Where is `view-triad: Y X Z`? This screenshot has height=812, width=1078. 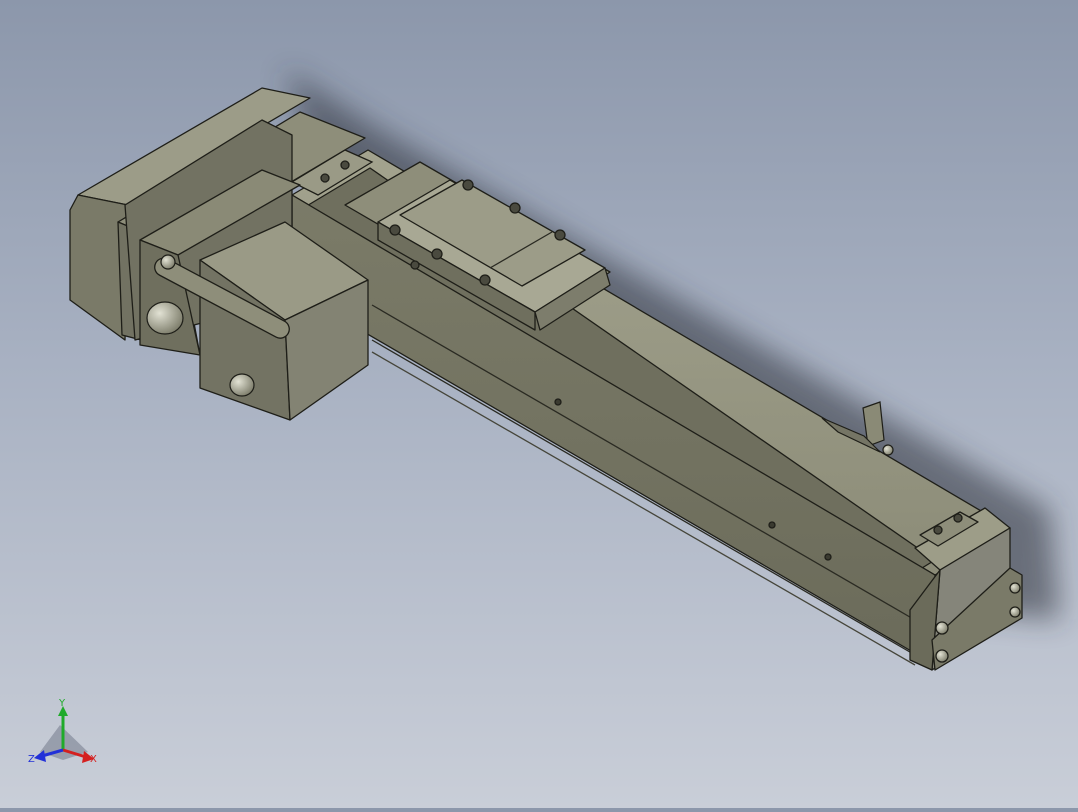
view-triad: Y X Z is located at coordinates (62, 731).